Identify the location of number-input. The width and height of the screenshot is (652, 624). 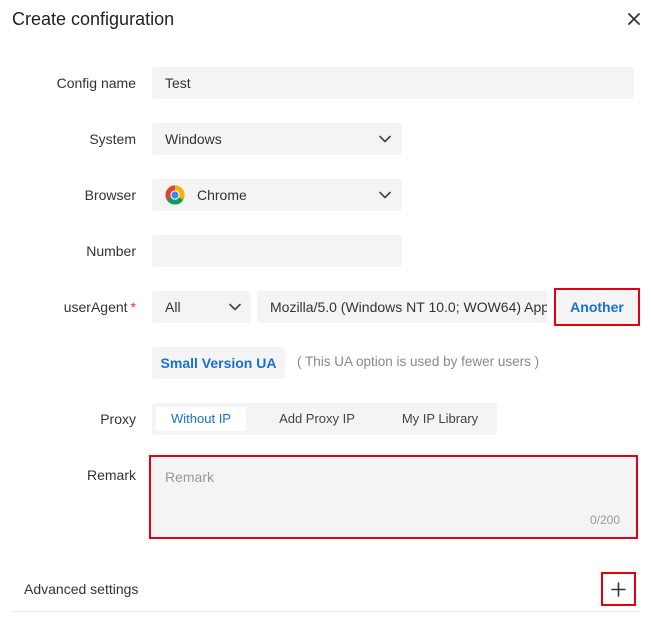
(277, 251).